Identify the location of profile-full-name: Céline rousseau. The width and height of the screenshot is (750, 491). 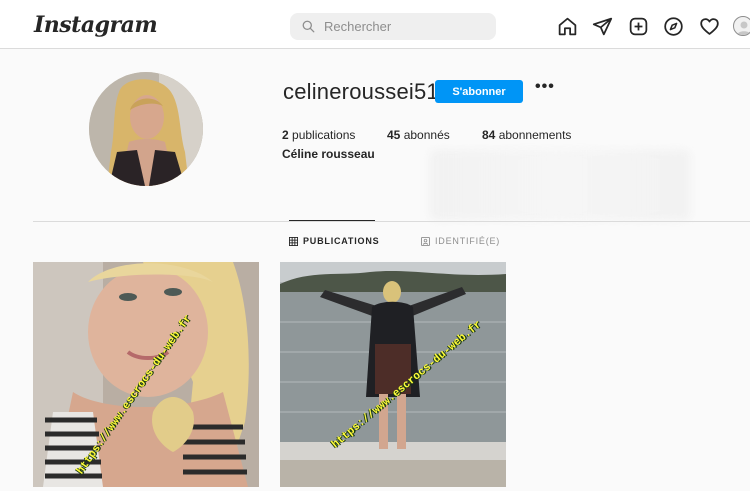
(328, 154).